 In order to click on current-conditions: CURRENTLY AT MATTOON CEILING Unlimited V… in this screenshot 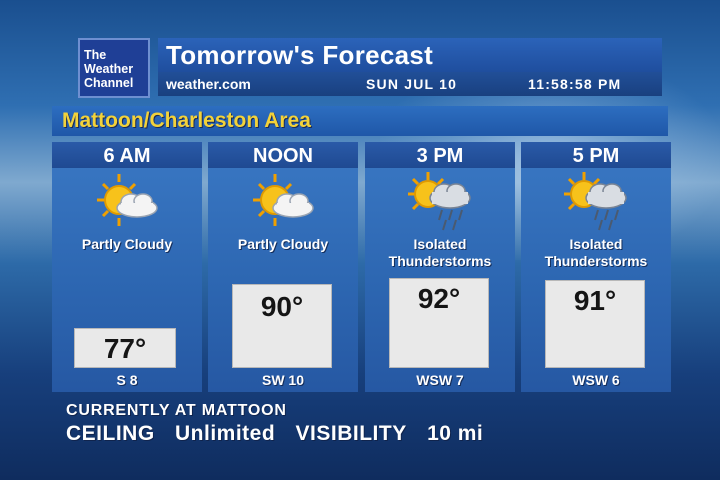, I will do `click(281, 424)`.